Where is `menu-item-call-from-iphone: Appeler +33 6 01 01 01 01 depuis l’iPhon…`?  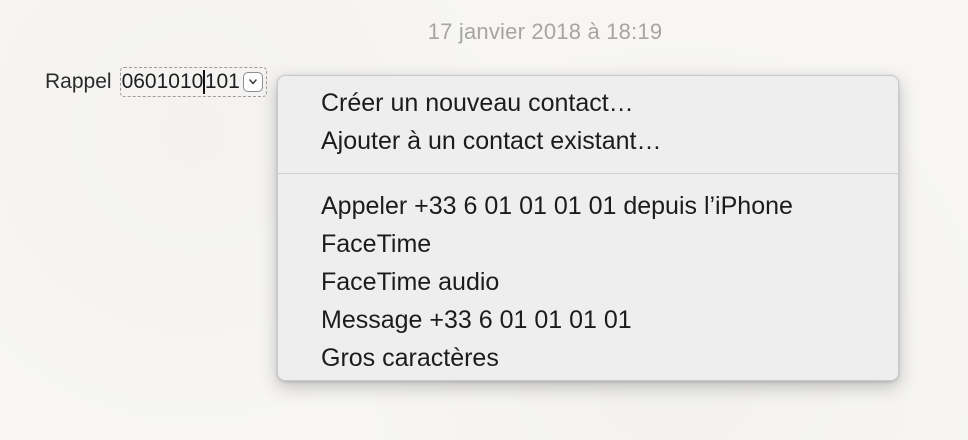
menu-item-call-from-iphone: Appeler +33 6 01 01 01 01 depuis l’iPhon… is located at coordinates (588, 206).